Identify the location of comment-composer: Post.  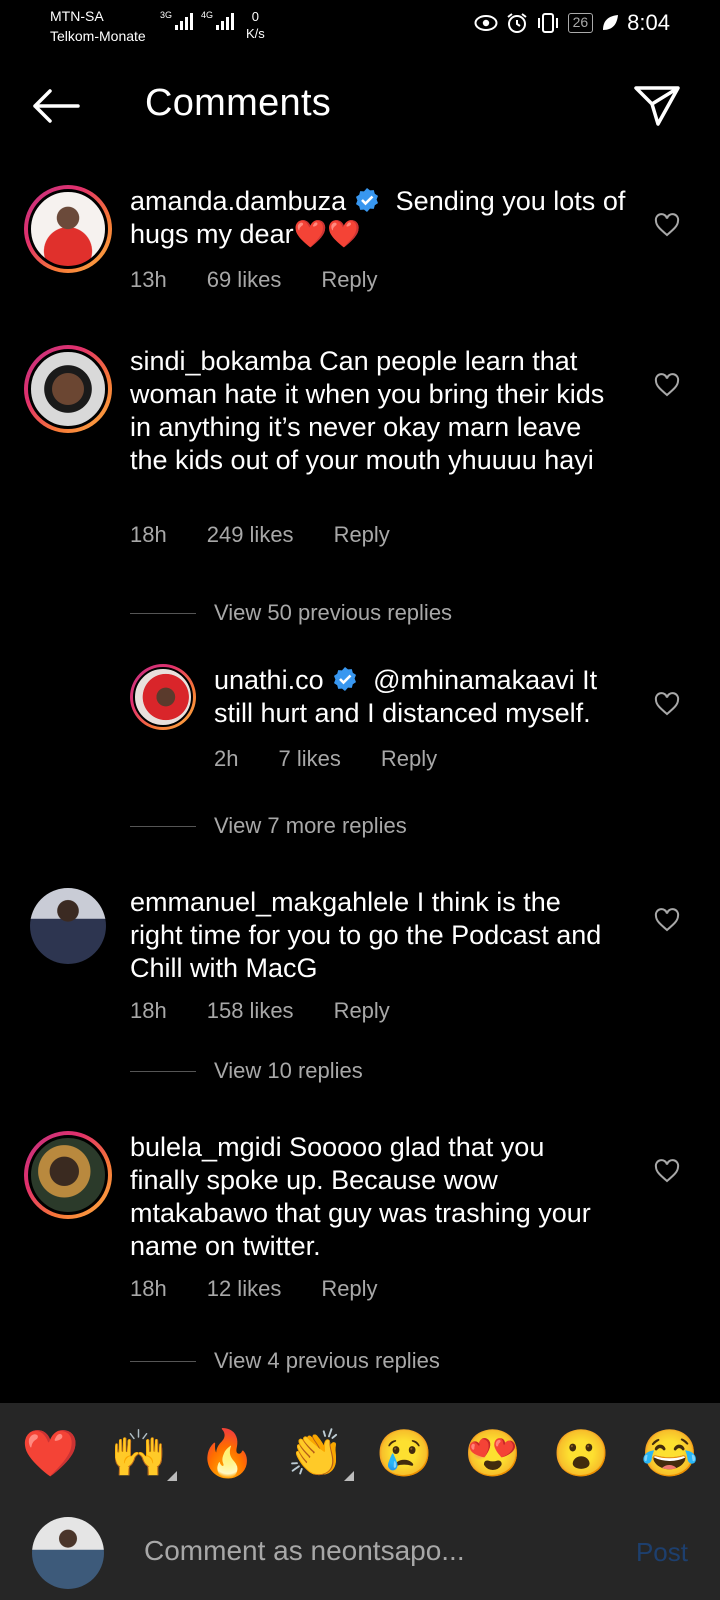
(360, 1551).